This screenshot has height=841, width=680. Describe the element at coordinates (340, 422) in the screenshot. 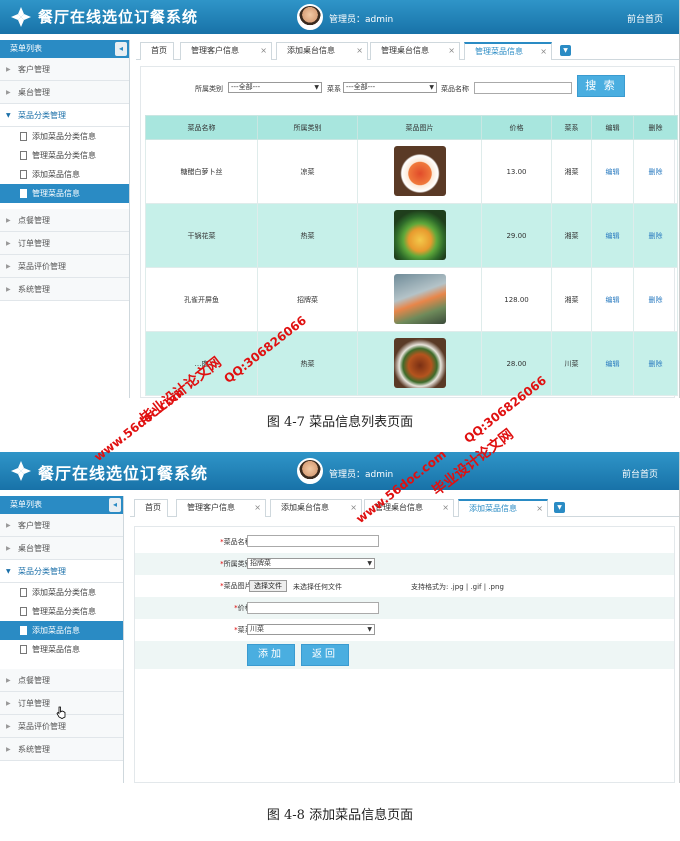

I see `figure-caption-1: 图 4-7 菜品信息列表页面` at that location.